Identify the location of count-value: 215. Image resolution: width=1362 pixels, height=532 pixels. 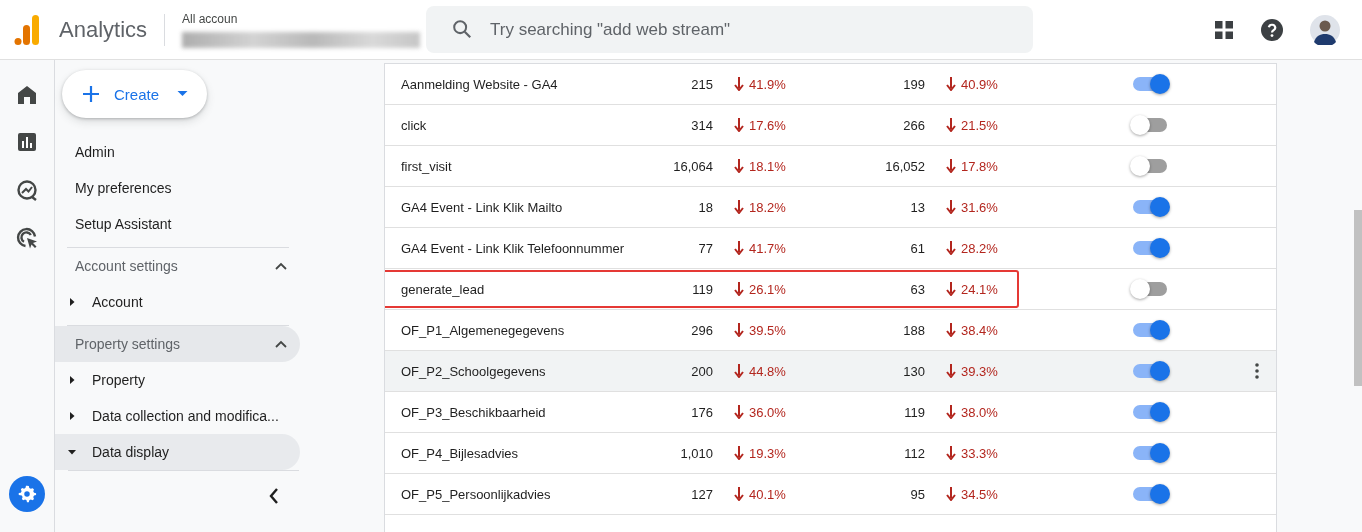
(701, 84).